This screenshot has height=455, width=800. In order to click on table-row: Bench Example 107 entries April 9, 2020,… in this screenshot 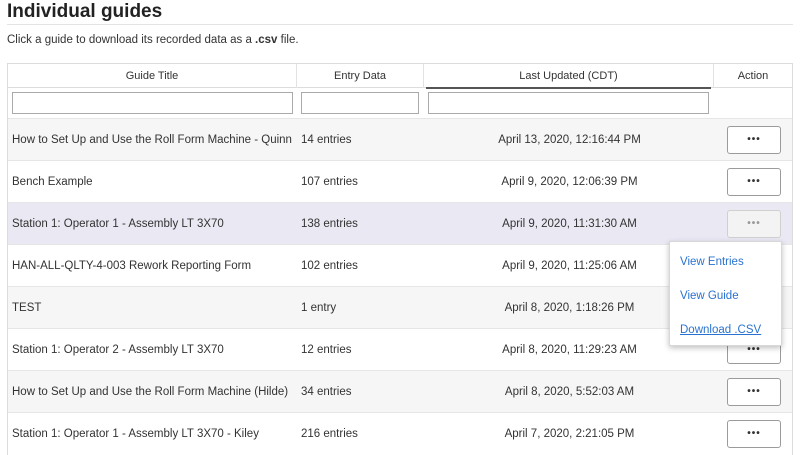, I will do `click(400, 181)`.